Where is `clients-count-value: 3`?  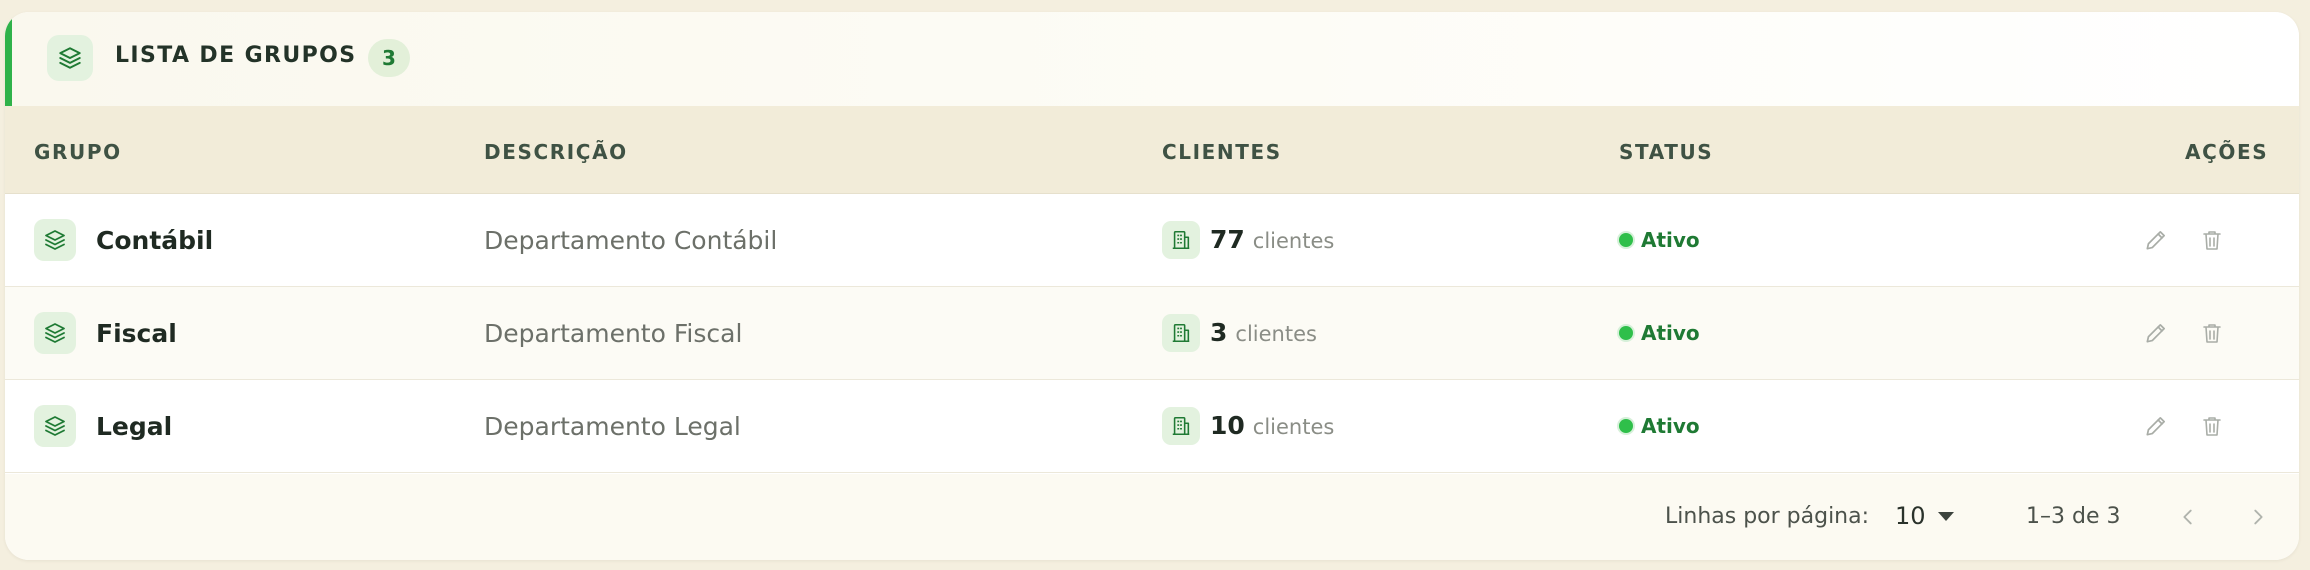 clients-count-value: 3 is located at coordinates (1219, 332).